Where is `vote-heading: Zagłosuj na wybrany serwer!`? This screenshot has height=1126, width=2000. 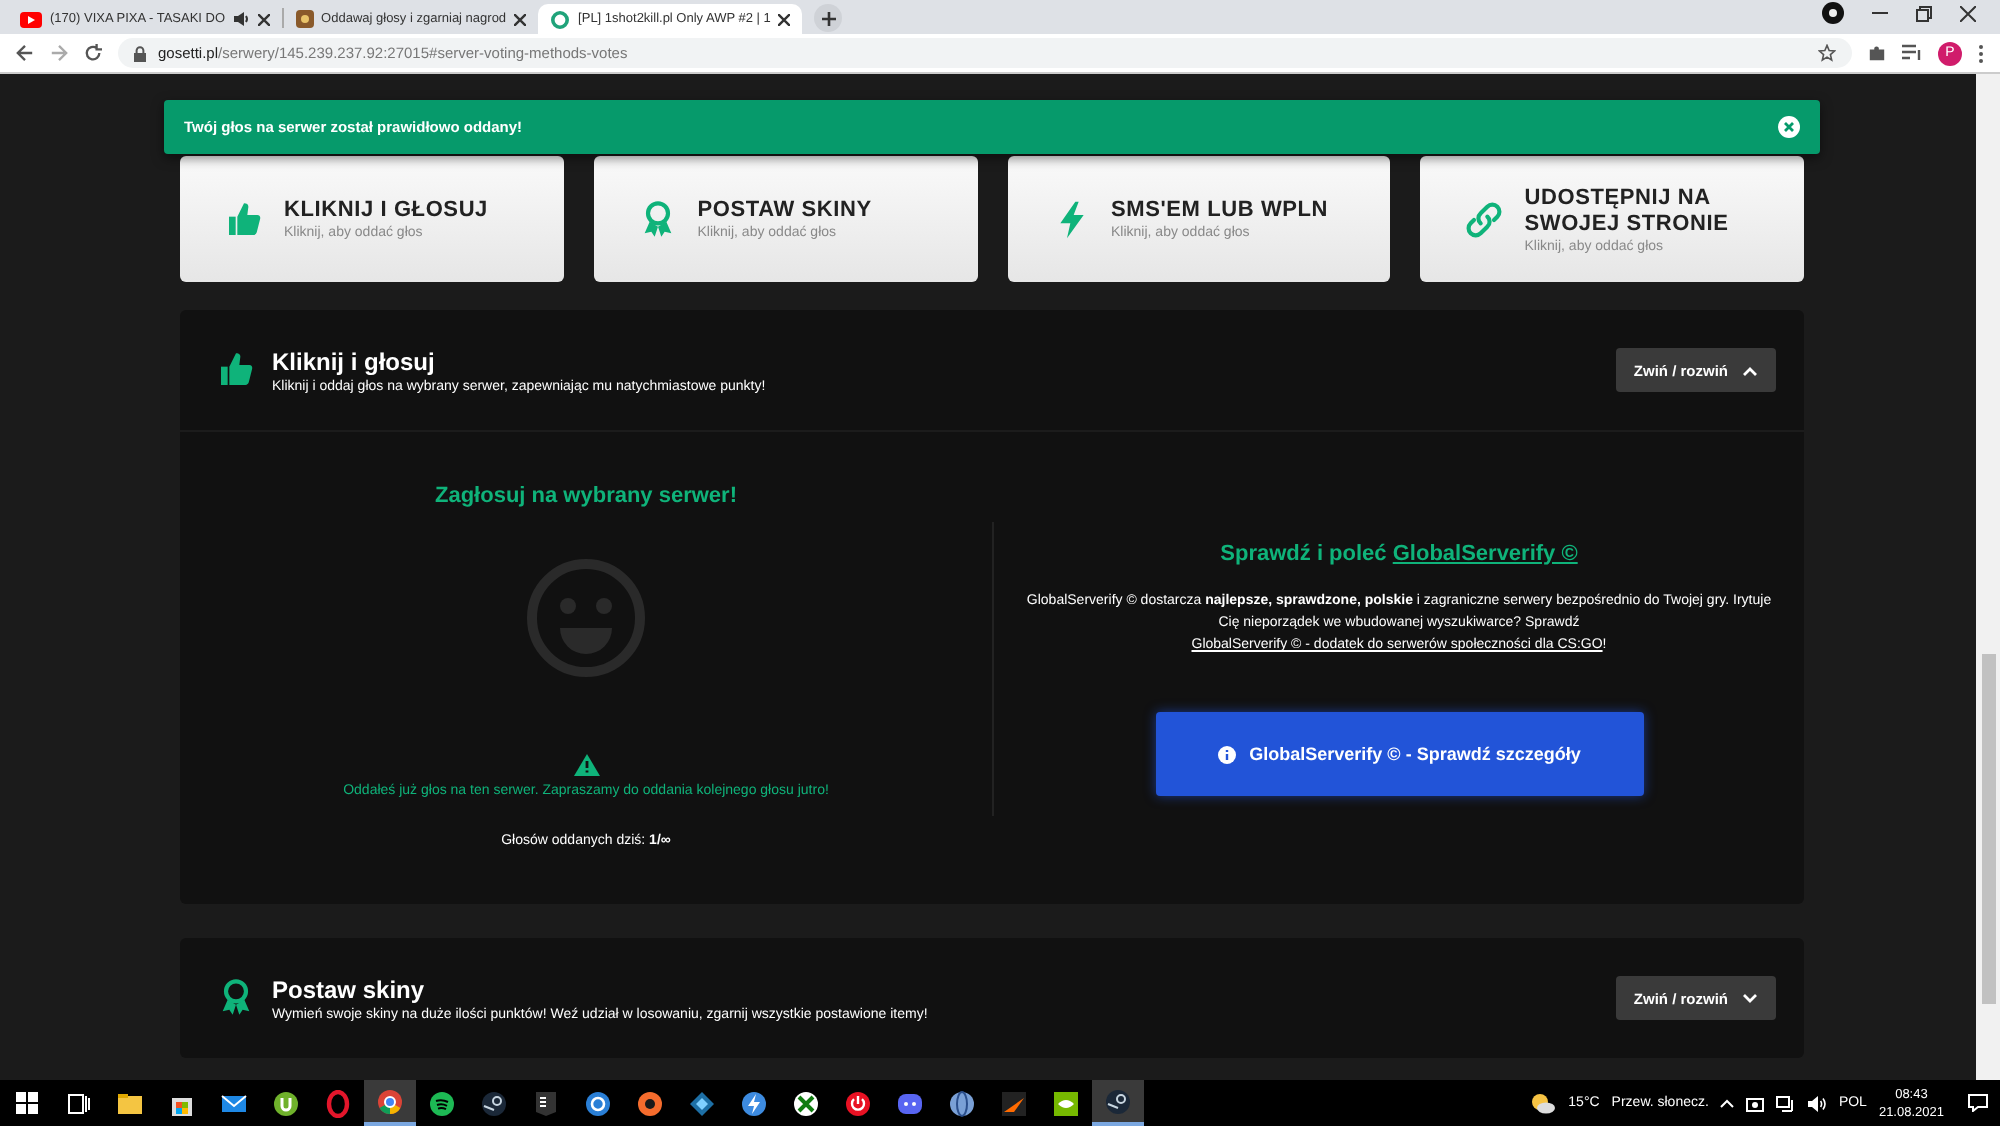 vote-heading: Zagłosuj na wybrany serwer! is located at coordinates (586, 496).